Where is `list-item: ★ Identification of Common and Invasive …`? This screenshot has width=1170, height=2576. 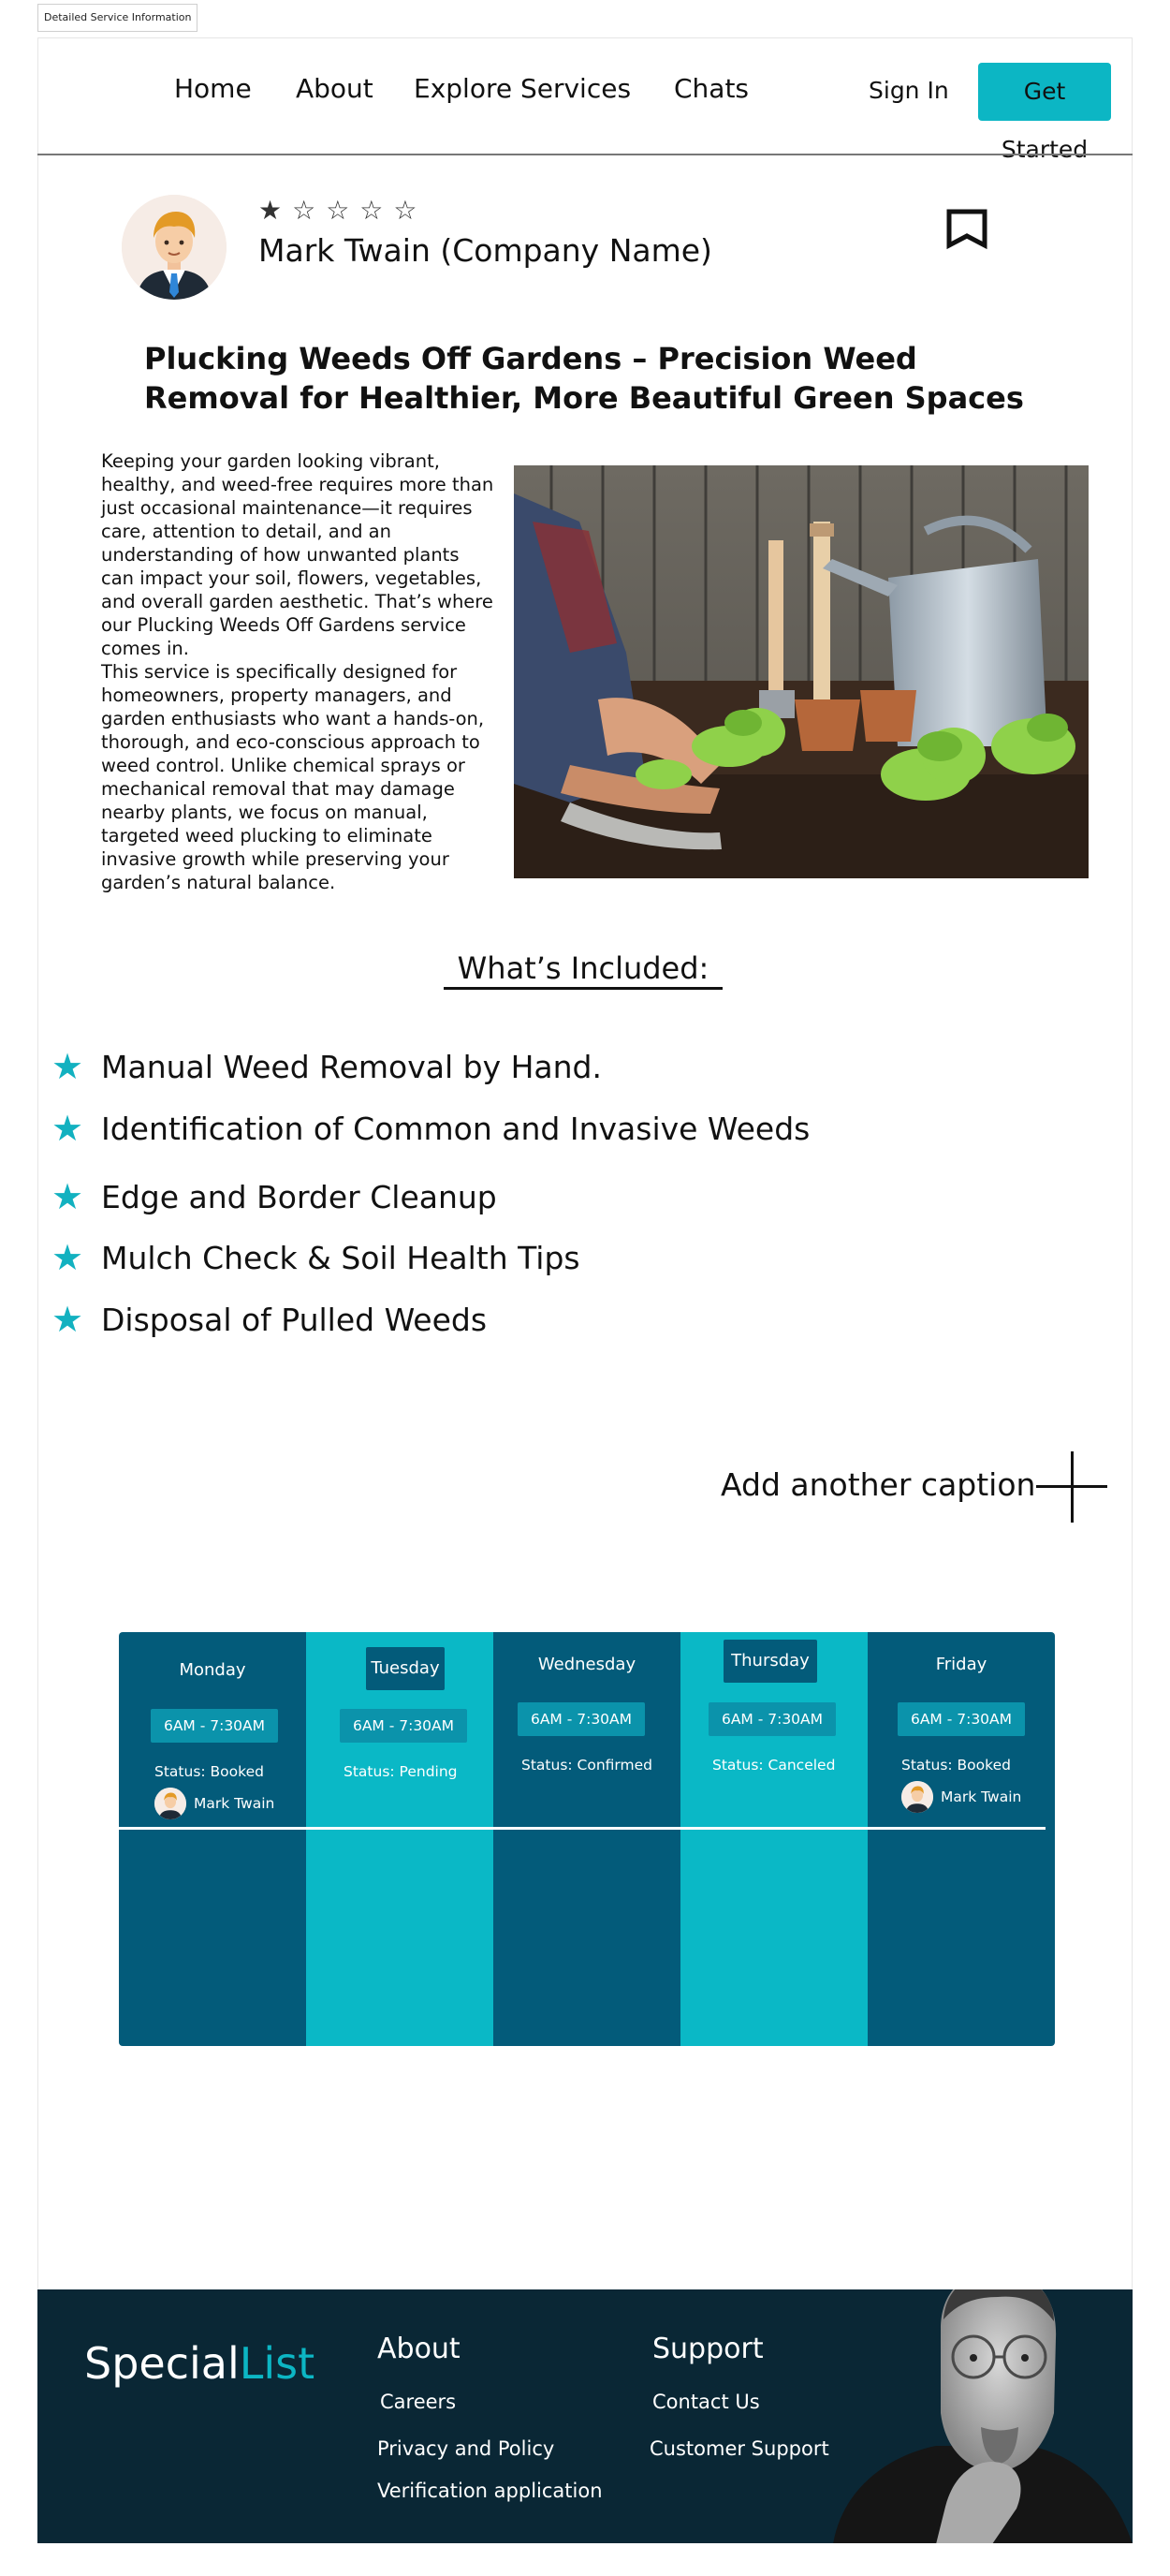 list-item: ★ Identification of Common and Invasive … is located at coordinates (430, 1128).